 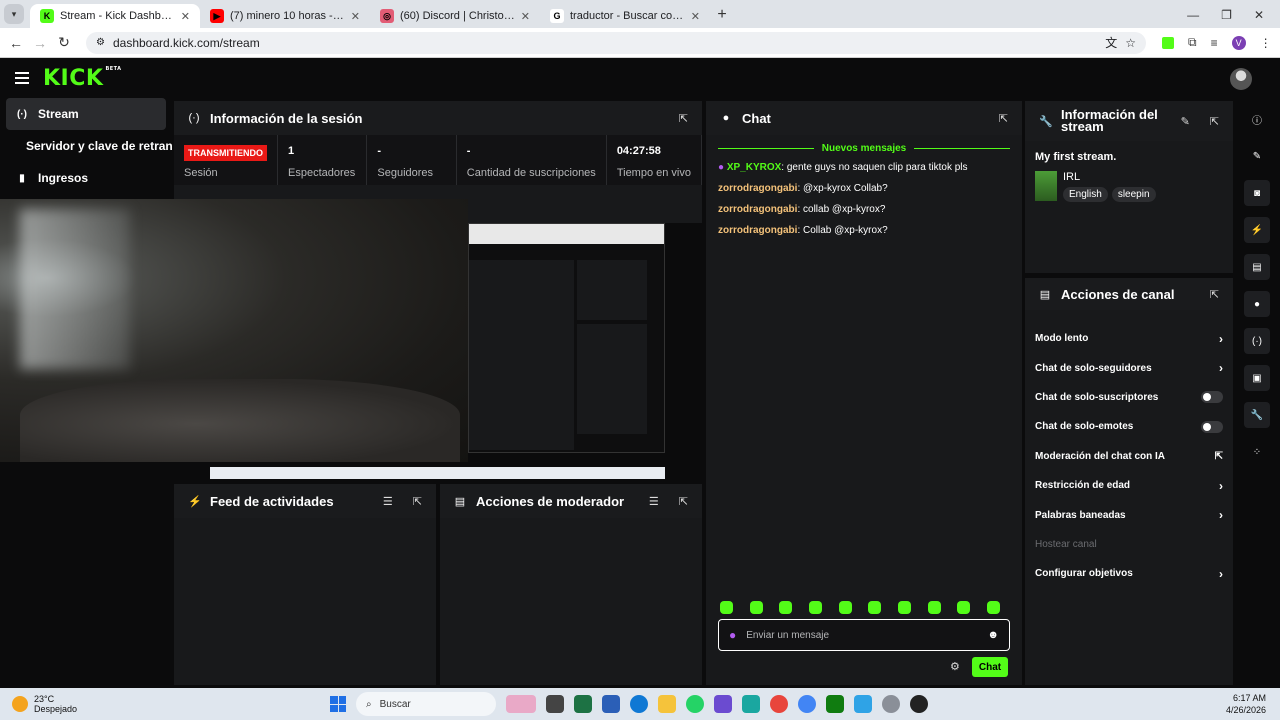 I want to click on edge-icon, so click(x=639, y=704).